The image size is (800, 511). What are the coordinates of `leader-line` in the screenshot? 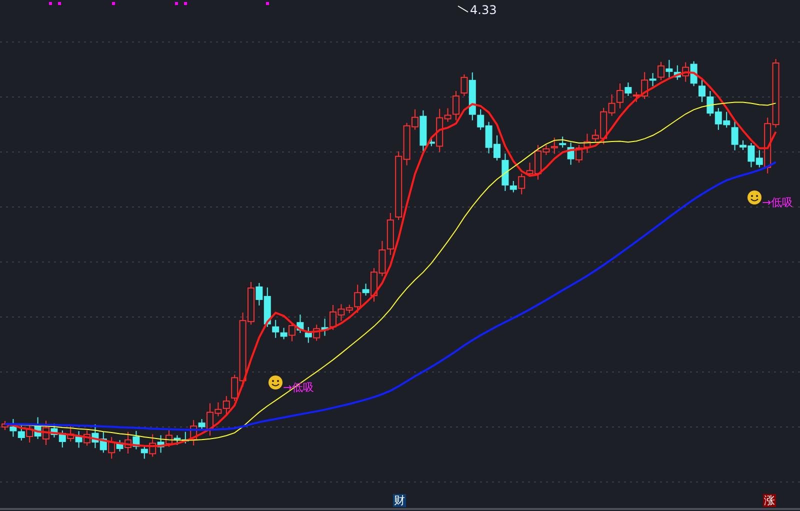 It's located at (463, 9).